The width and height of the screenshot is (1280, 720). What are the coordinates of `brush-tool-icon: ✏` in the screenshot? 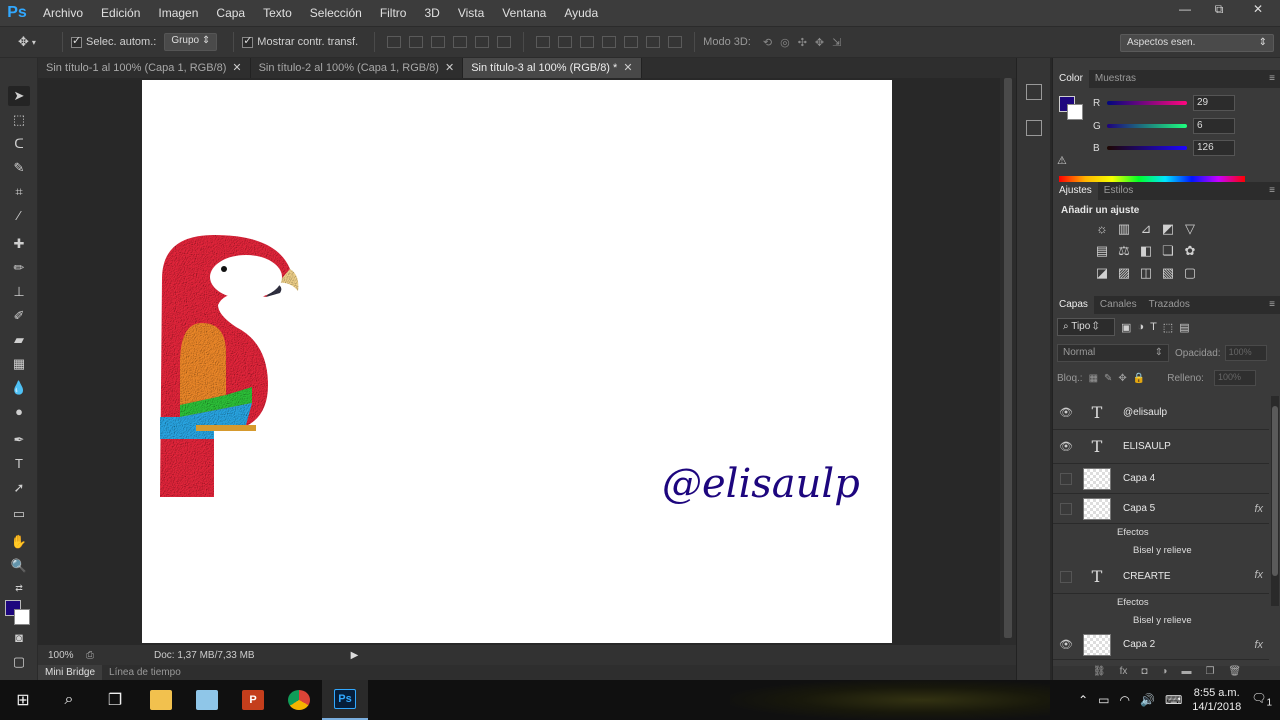 It's located at (19, 268).